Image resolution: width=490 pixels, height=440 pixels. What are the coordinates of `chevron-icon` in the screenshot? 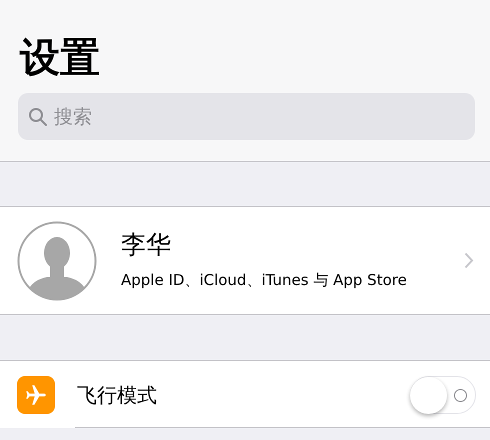 It's located at (469, 260).